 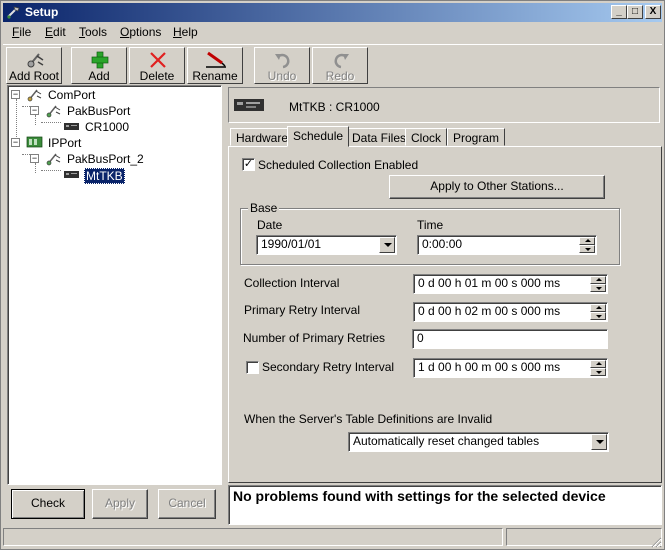 I want to click on undo-icon, so click(x=282, y=61).